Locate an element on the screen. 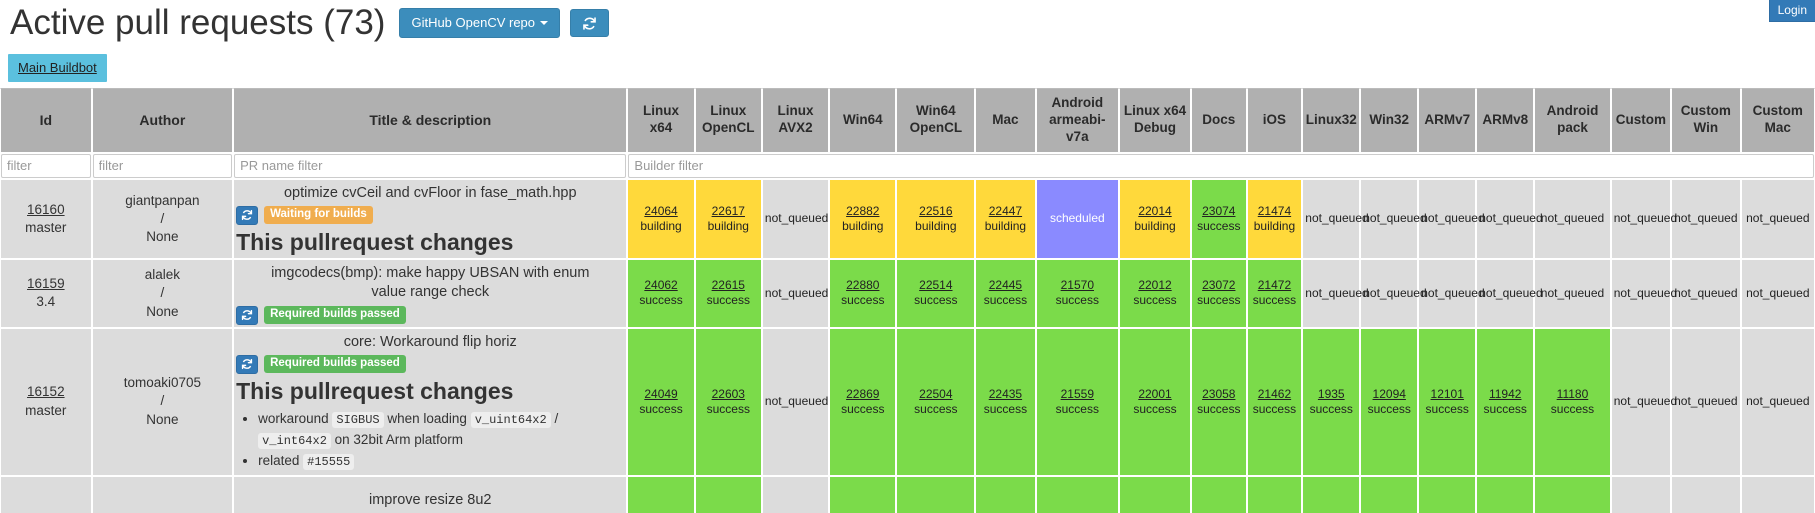  column-header-title-description: Title & description is located at coordinates (430, 120).